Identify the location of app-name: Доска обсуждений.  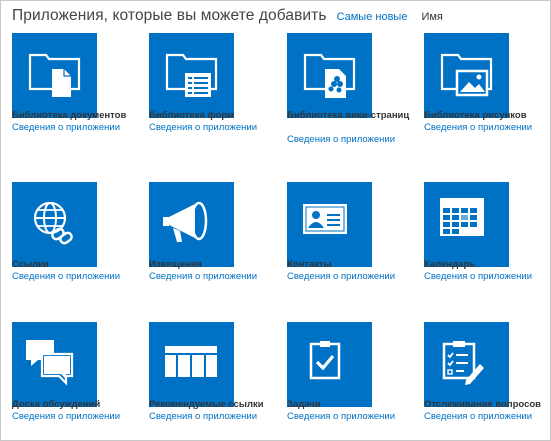
(79, 405).